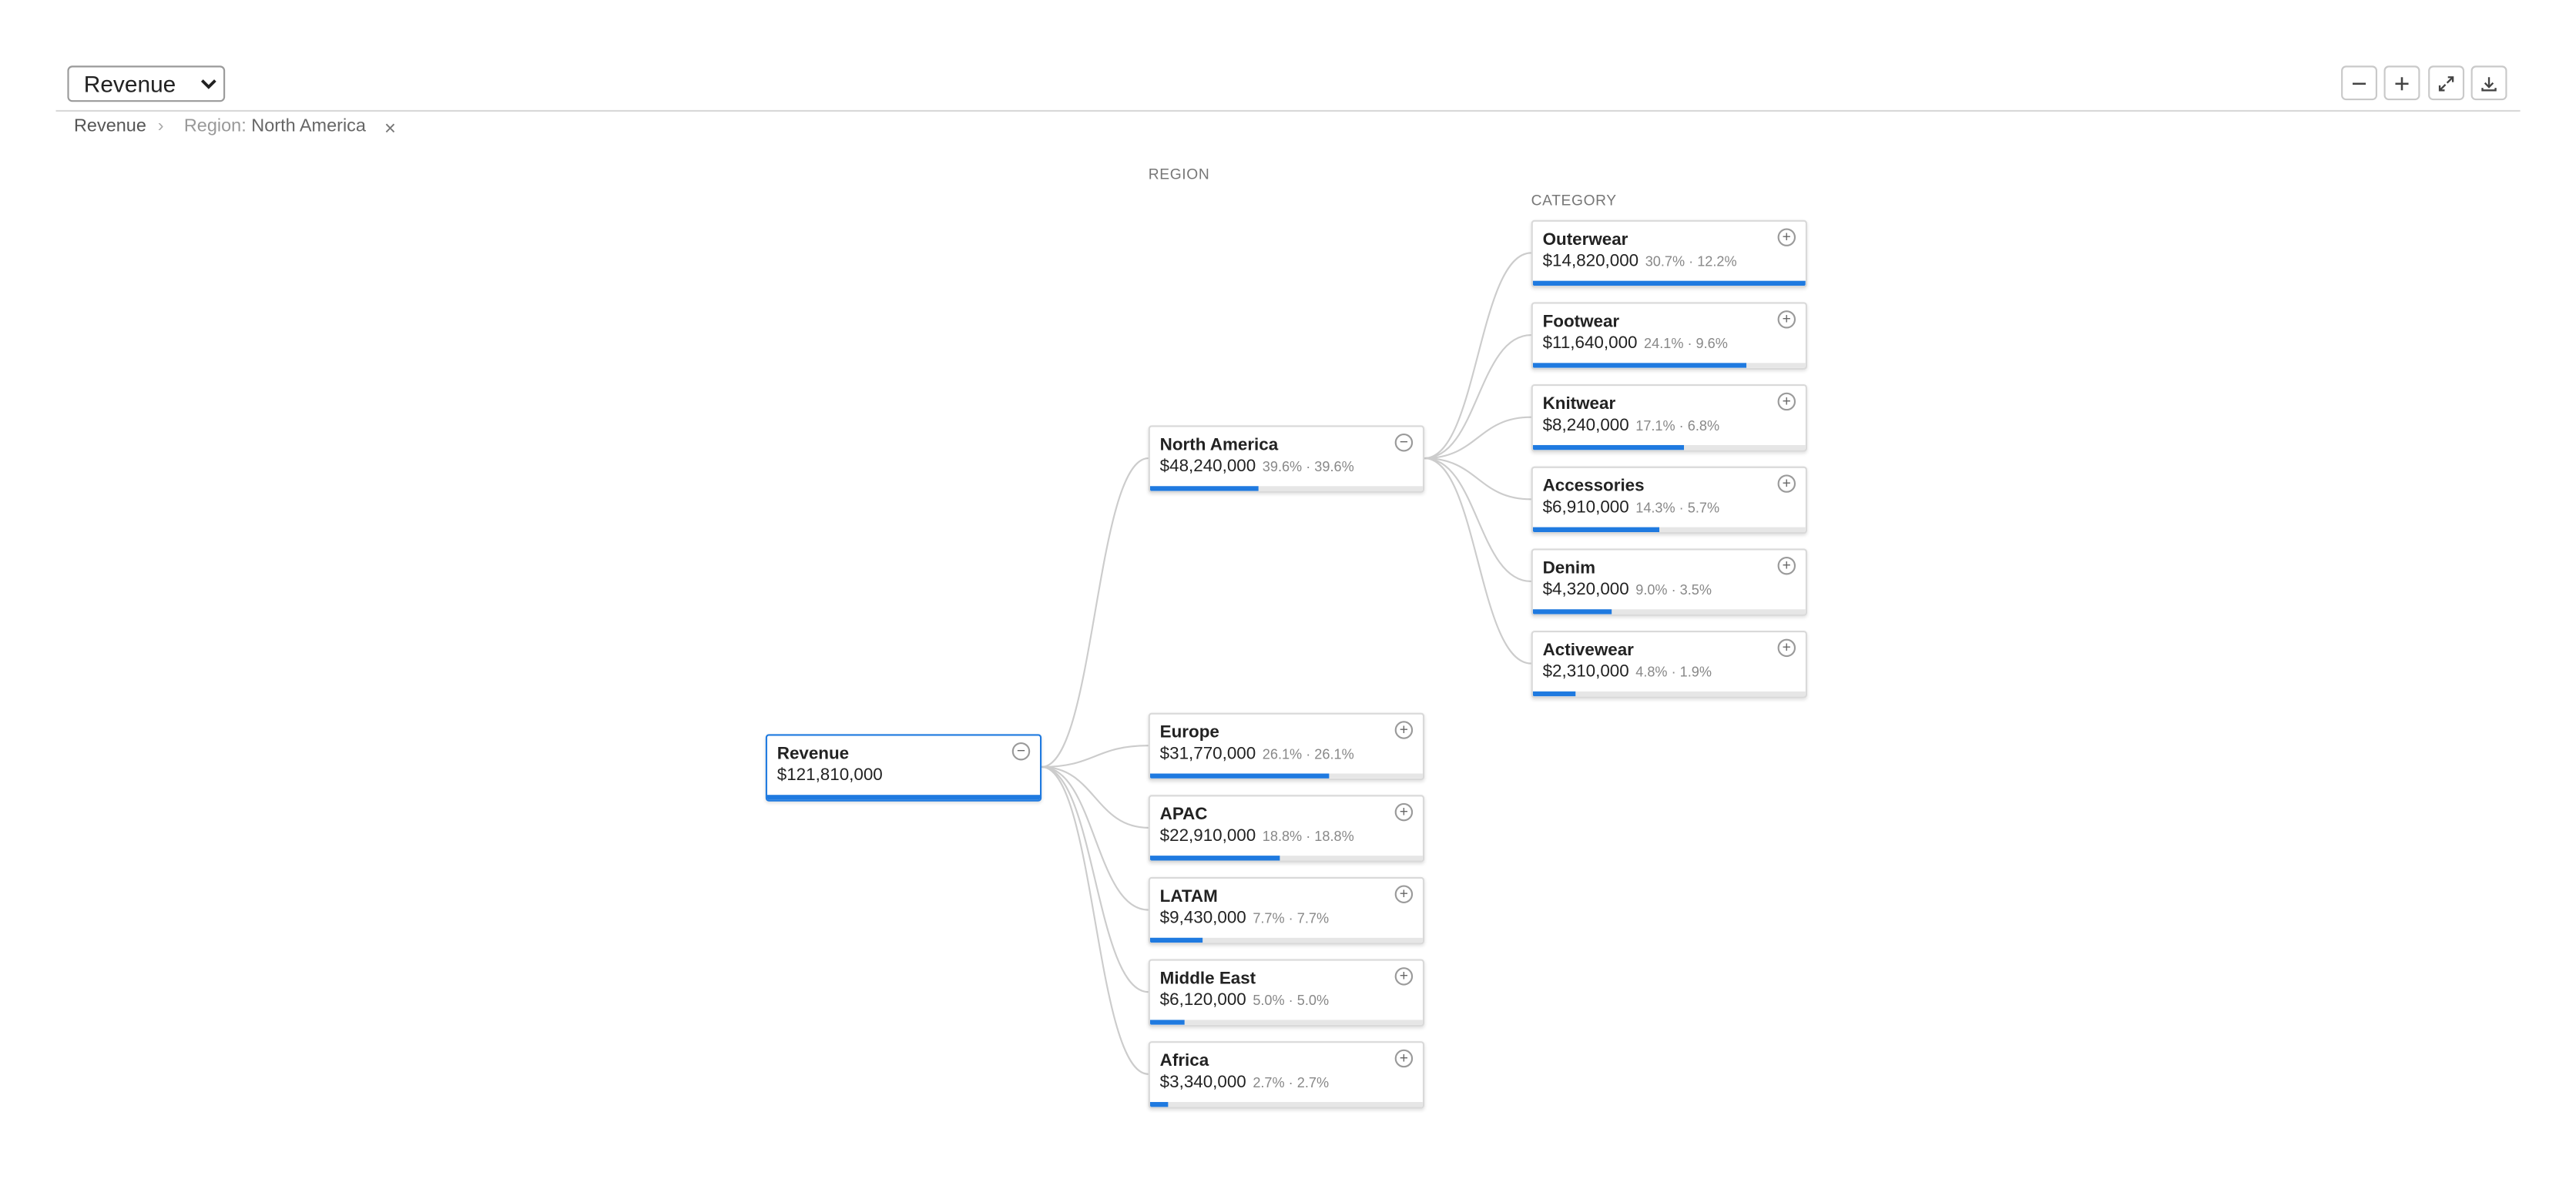 This screenshot has height=1189, width=2576. What do you see at coordinates (813, 754) in the screenshot?
I see `node-name: Revenue` at bounding box center [813, 754].